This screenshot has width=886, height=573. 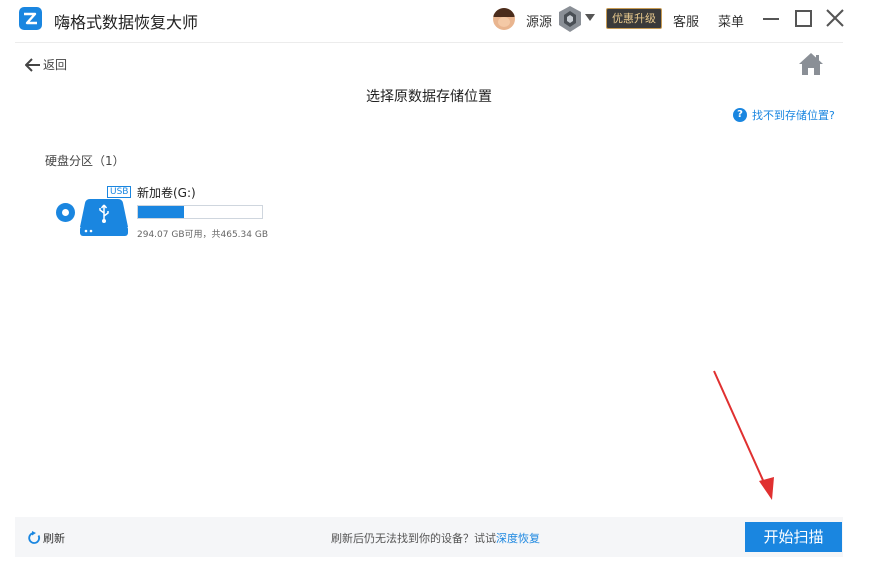 I want to click on footer-bar: 刷新 刷新后仍无法找到你的设备？试试深度恢复 开始扫描, so click(x=429, y=537).